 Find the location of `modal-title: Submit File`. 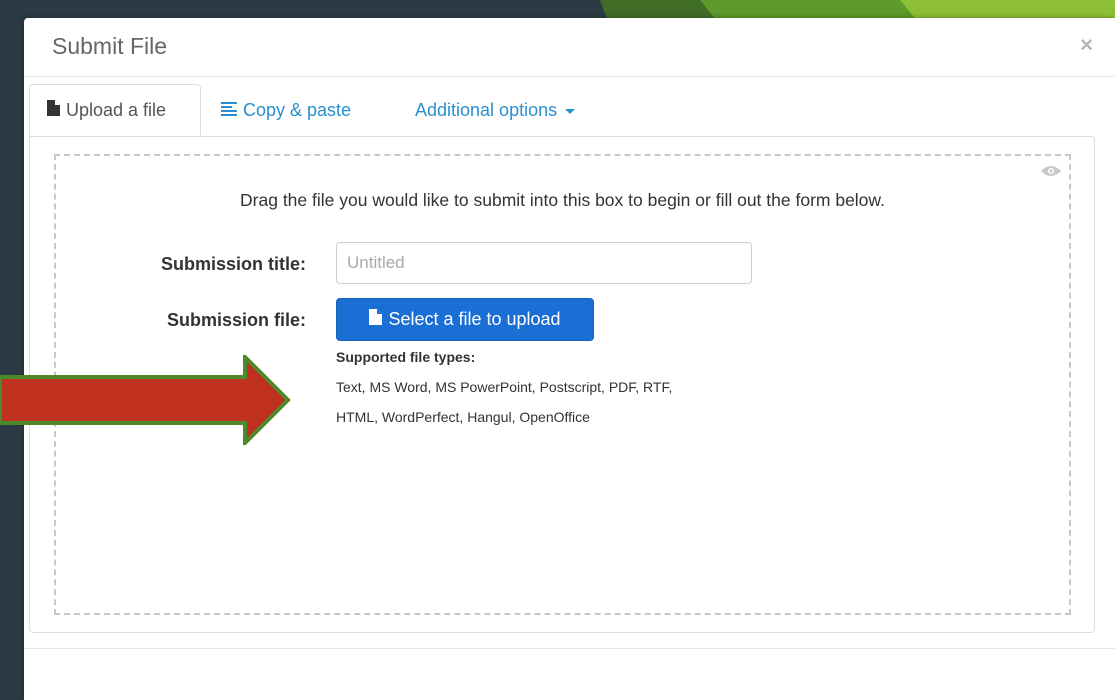

modal-title: Submit File is located at coordinates (110, 46).